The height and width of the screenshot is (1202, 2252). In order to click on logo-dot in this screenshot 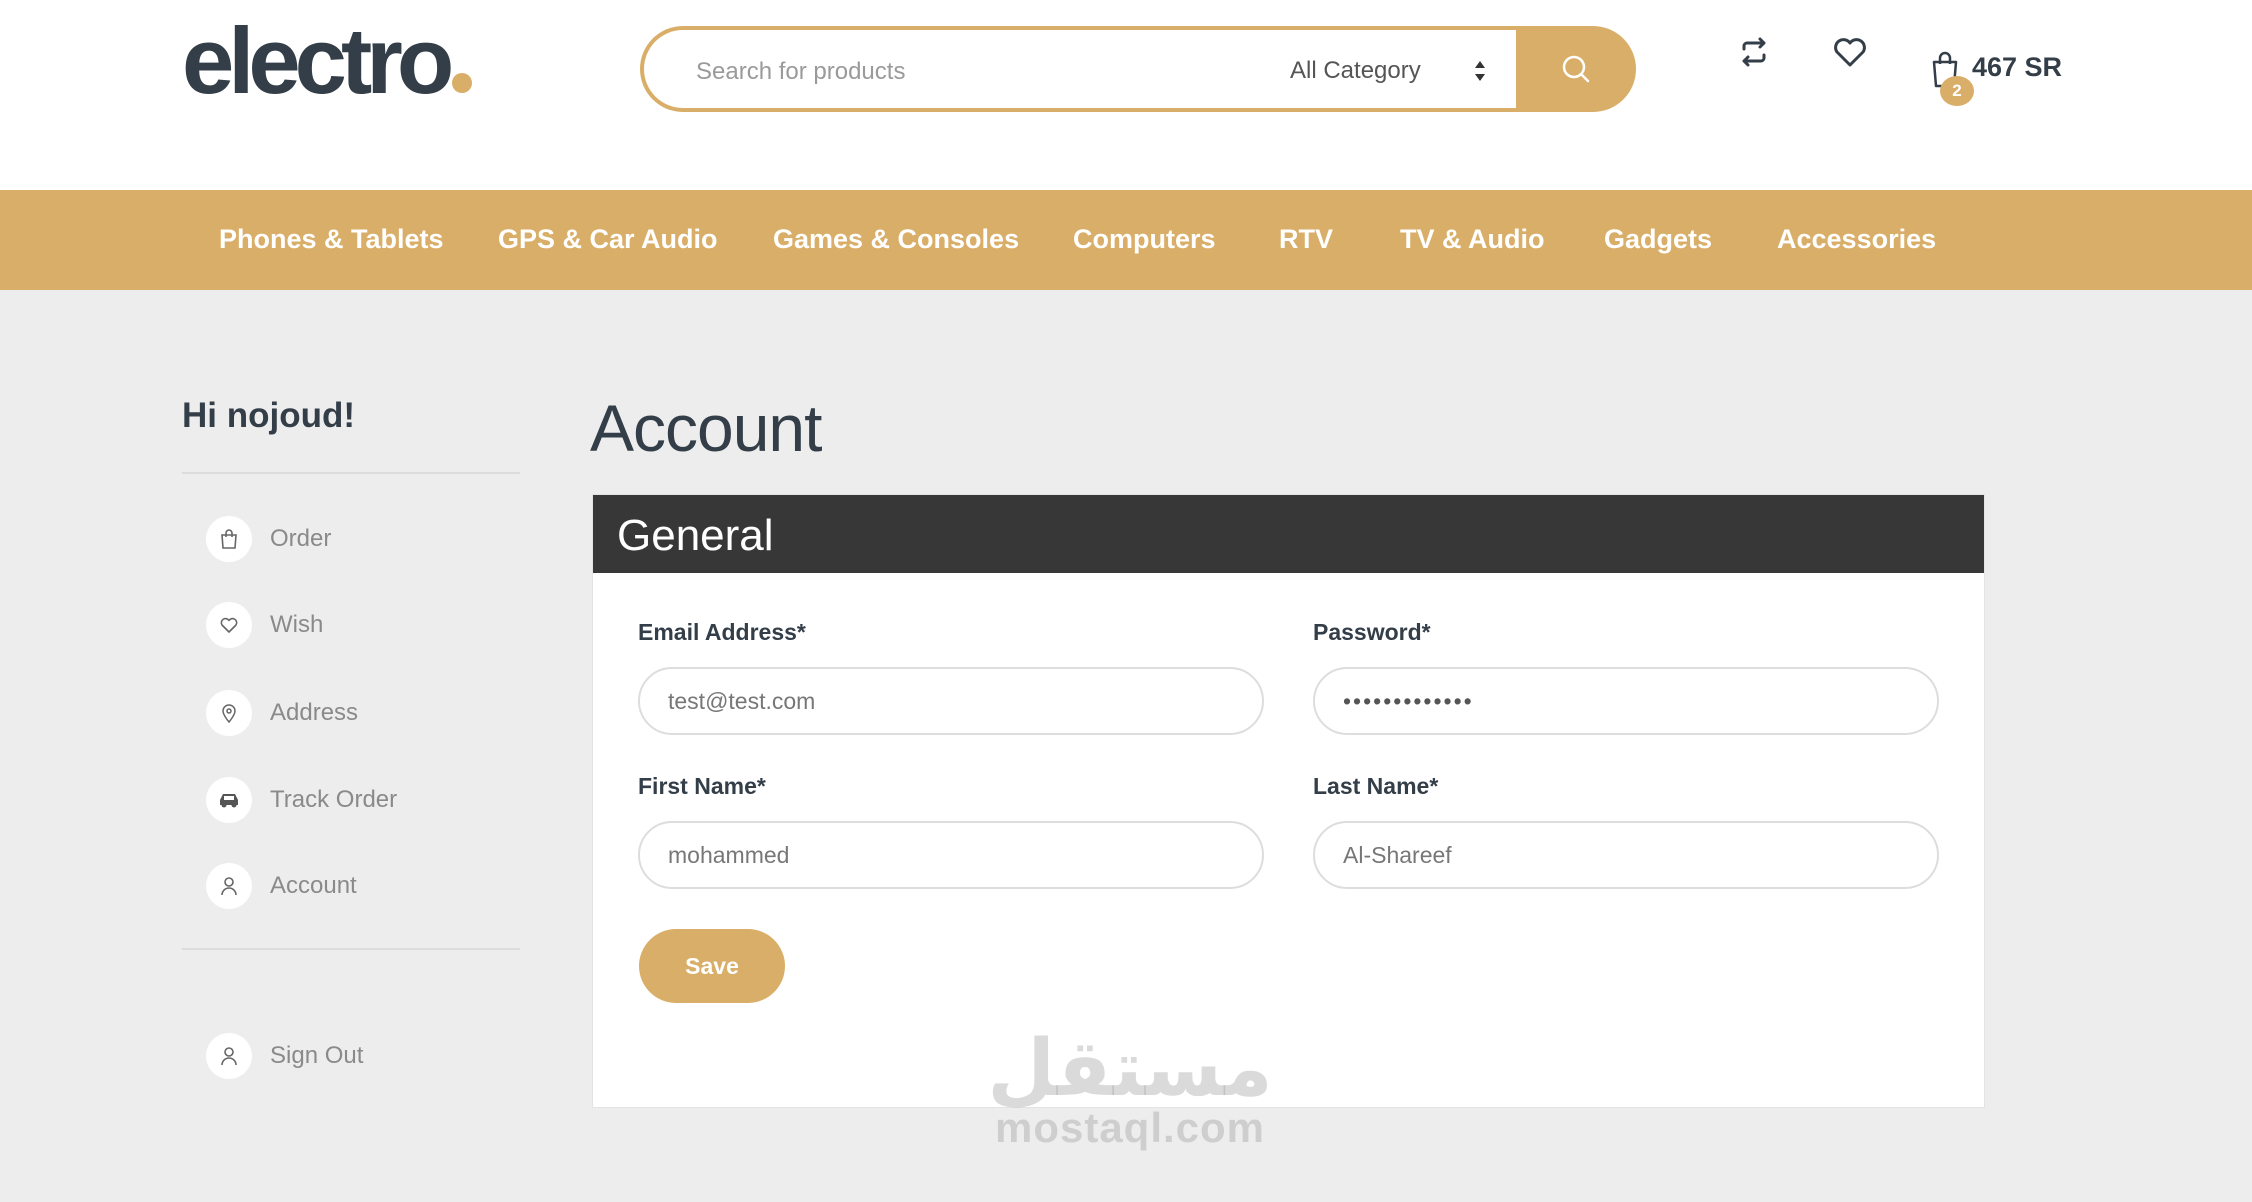, I will do `click(462, 83)`.